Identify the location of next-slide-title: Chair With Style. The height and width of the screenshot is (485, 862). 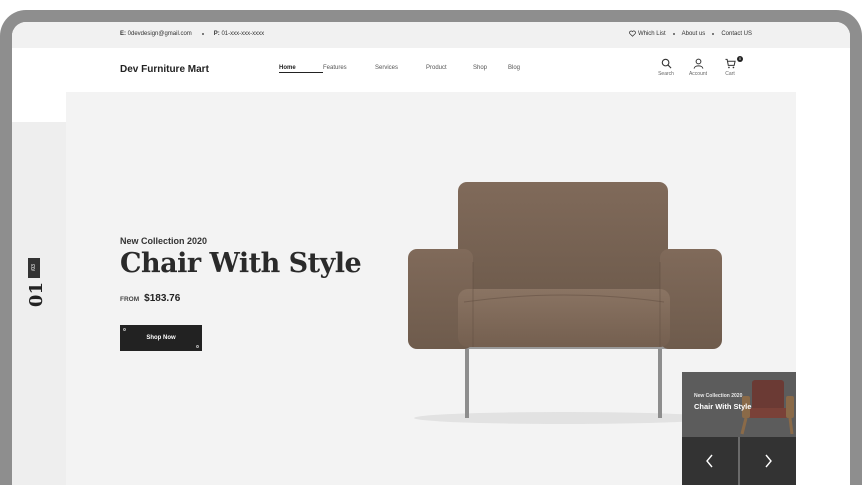
(723, 406).